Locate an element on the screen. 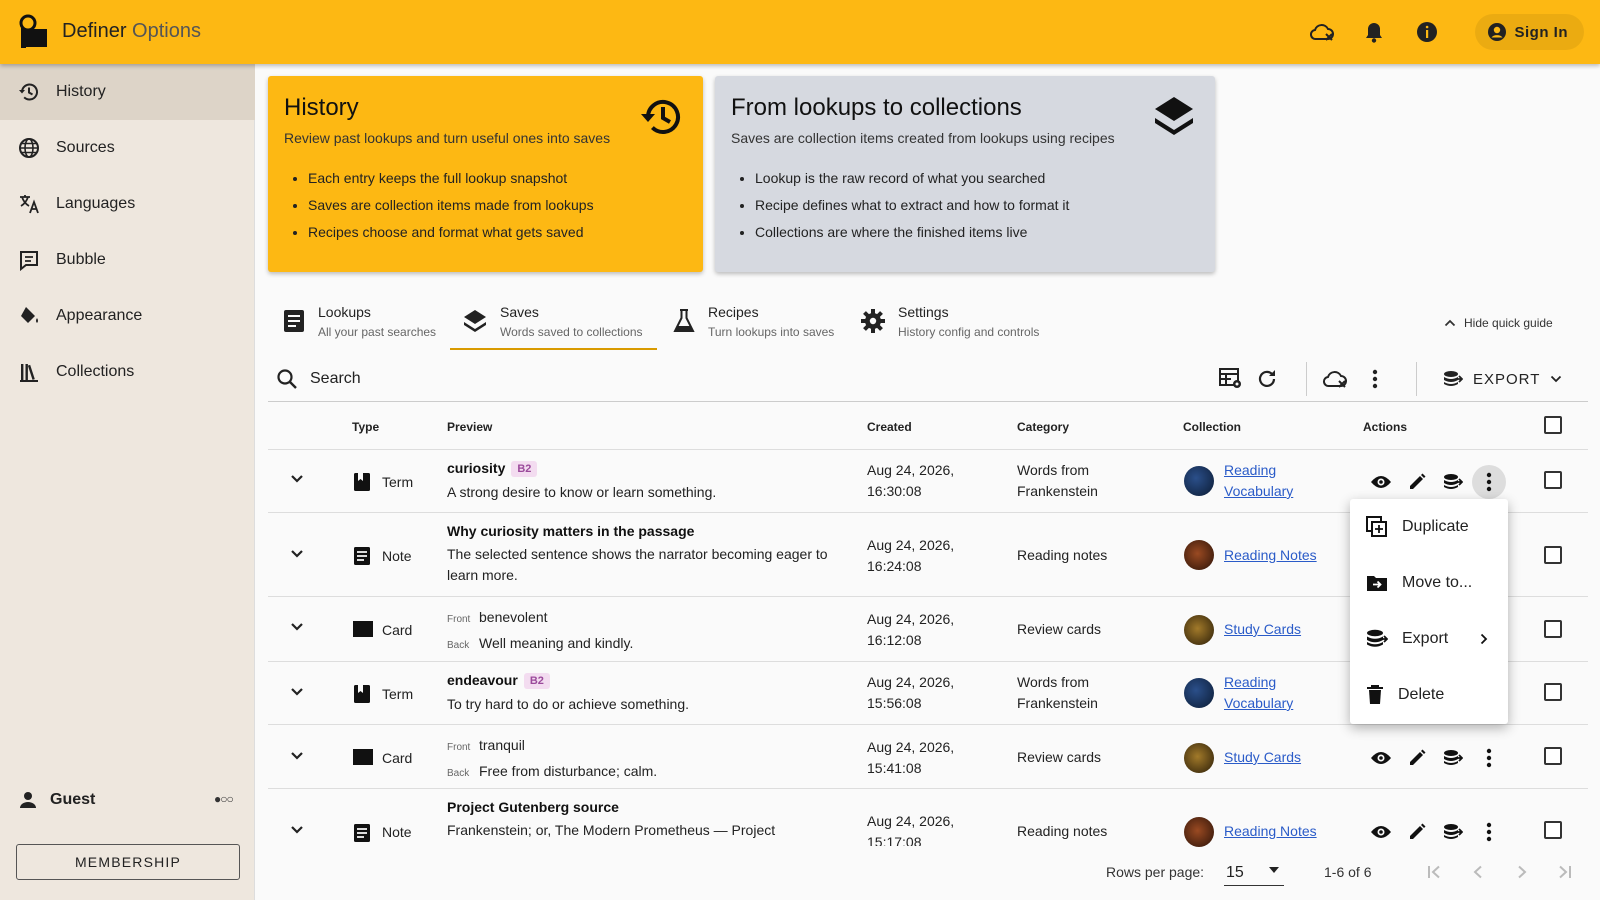 The height and width of the screenshot is (900, 1600). menu-item-duplicate: Duplicate is located at coordinates (1429, 527).